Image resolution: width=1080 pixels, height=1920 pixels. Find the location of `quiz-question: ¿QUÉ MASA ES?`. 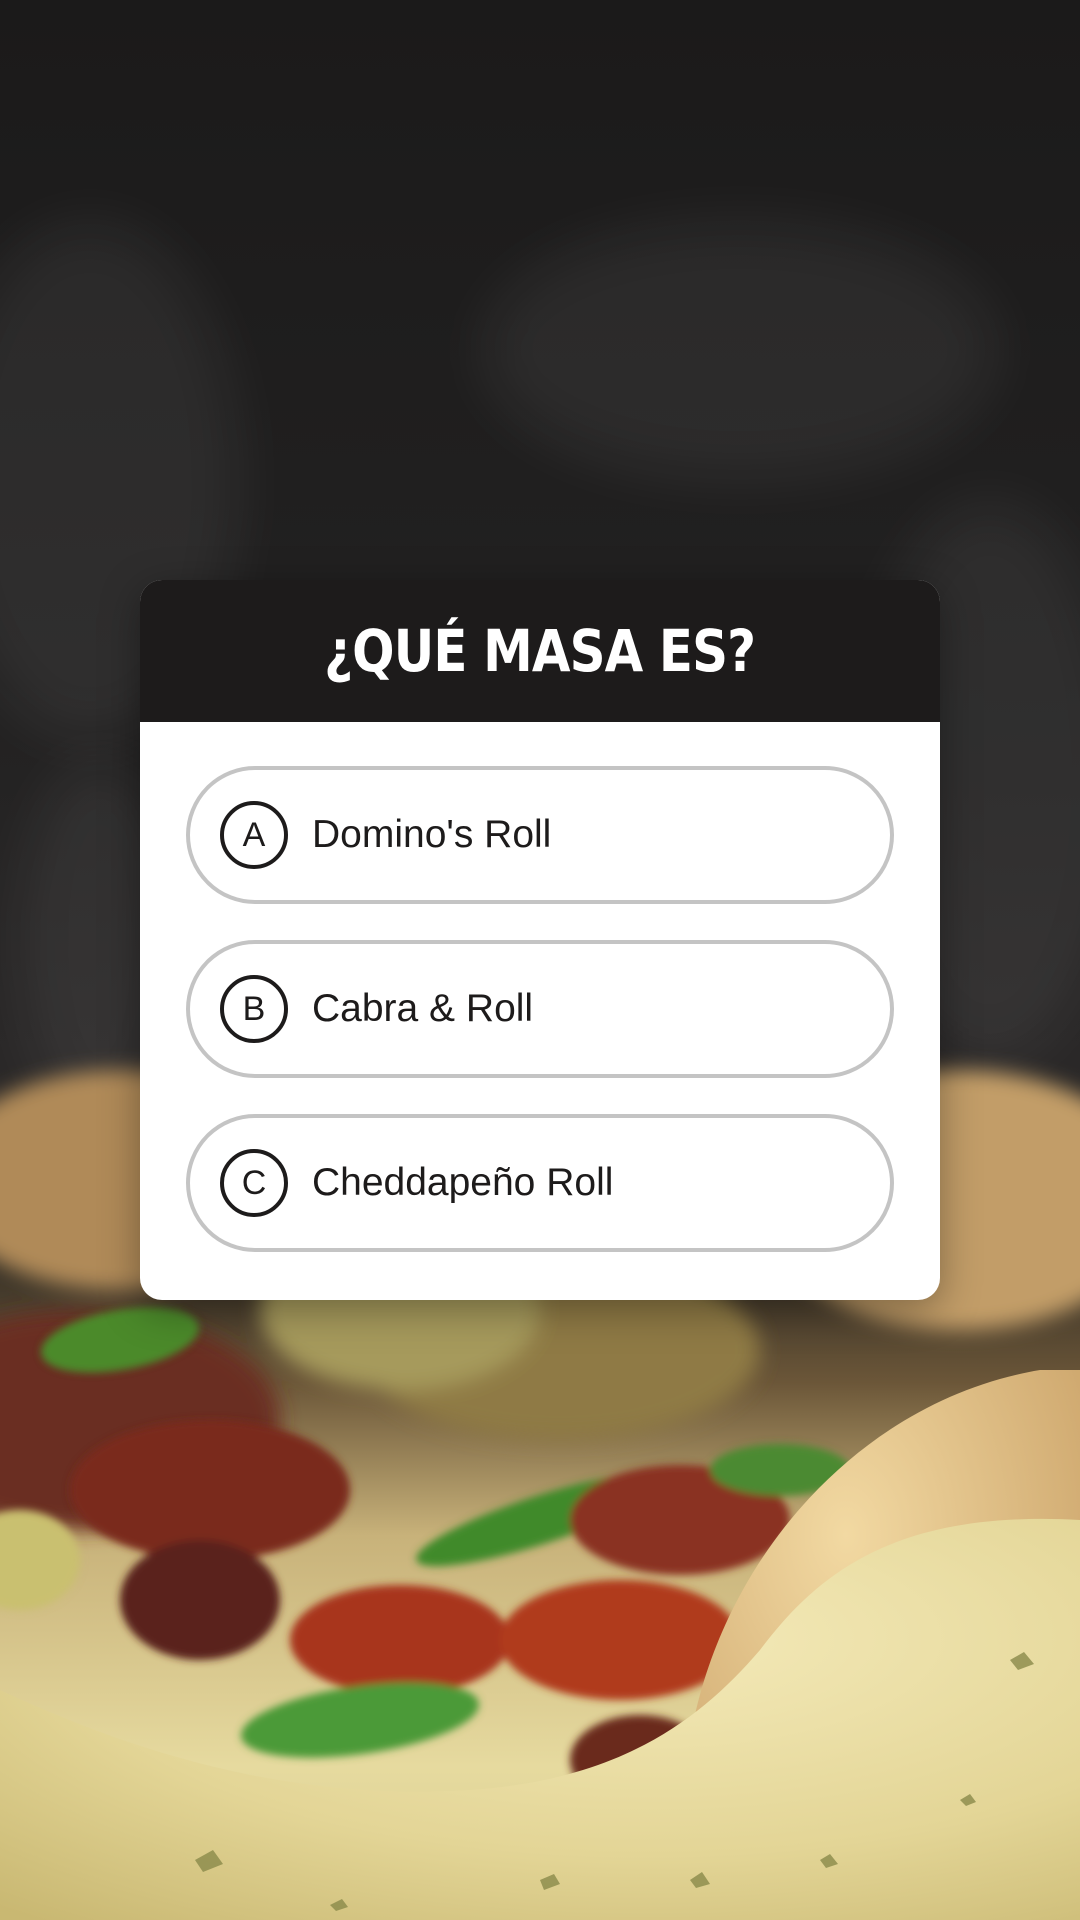

quiz-question: ¿QUÉ MASA ES? is located at coordinates (540, 651).